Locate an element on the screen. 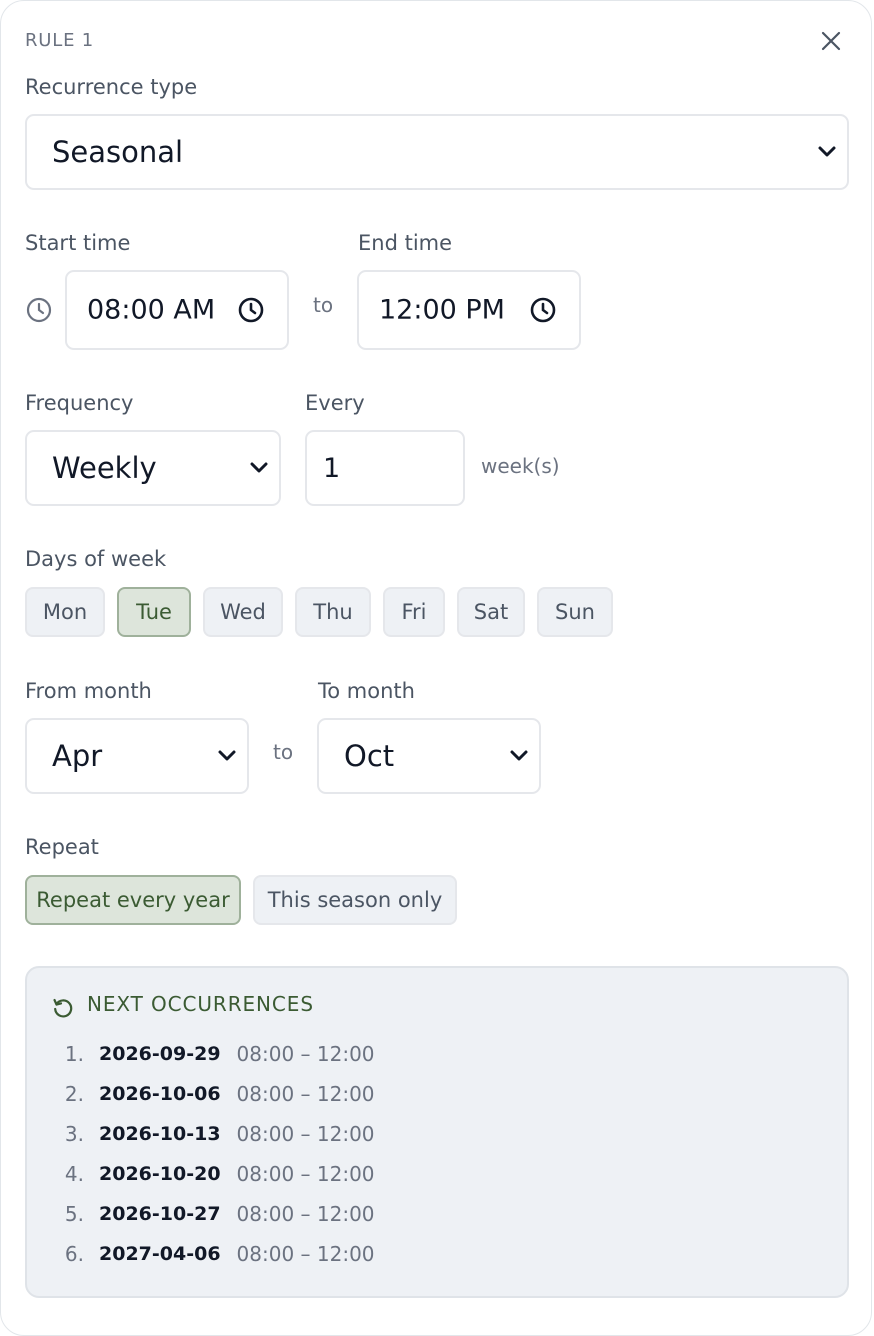 The height and width of the screenshot is (1336, 874). start-time-input: 08:00 AM is located at coordinates (177, 310).